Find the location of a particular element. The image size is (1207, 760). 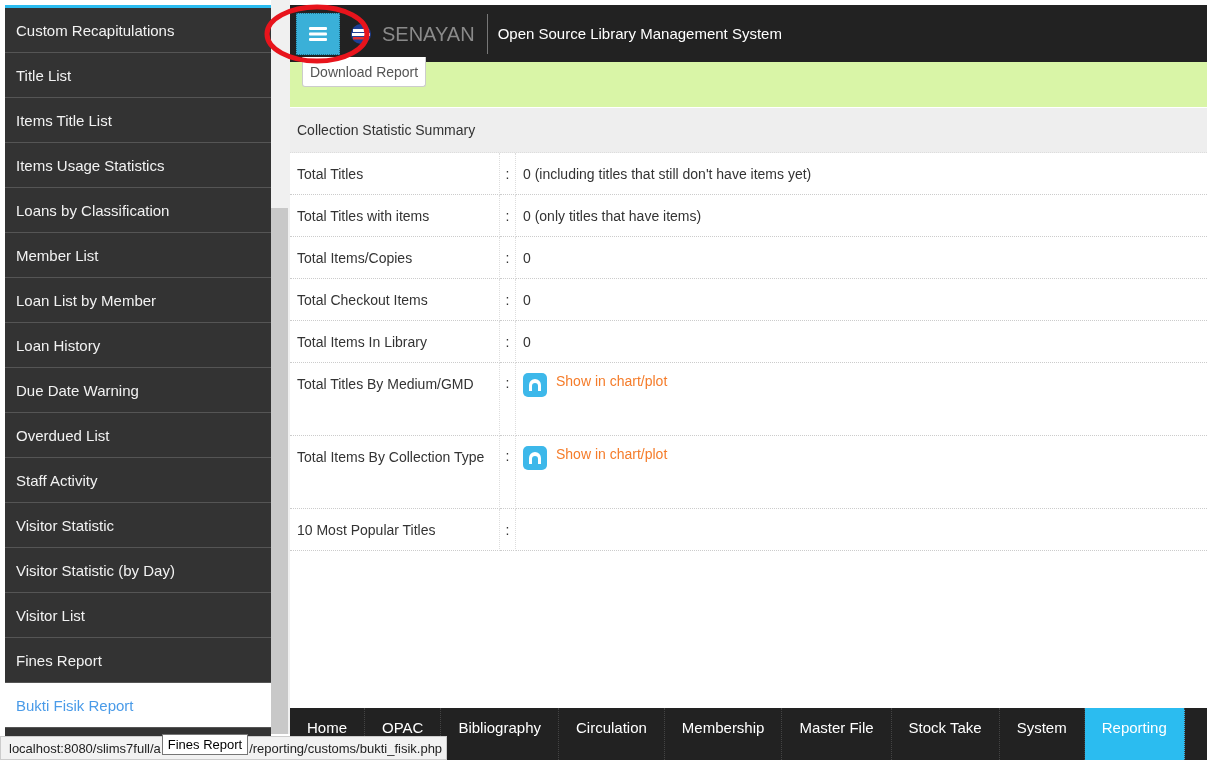

row-label: Total Items In Library is located at coordinates (395, 342).